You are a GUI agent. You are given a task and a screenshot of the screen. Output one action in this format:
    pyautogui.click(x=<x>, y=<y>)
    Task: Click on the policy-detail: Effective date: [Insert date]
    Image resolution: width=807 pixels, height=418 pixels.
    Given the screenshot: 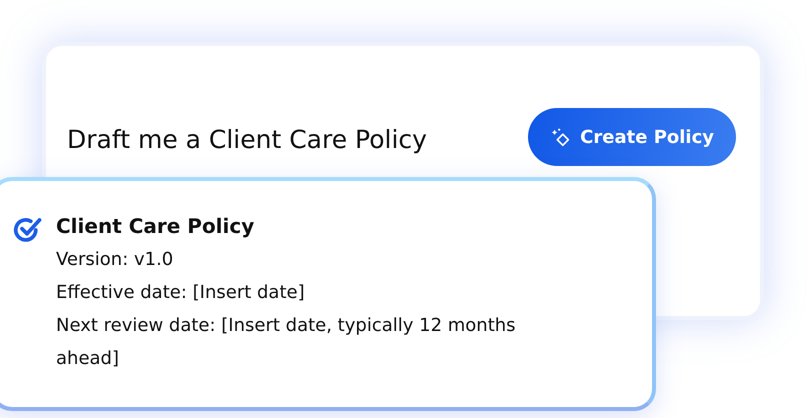 What is the action you would take?
    pyautogui.click(x=181, y=293)
    